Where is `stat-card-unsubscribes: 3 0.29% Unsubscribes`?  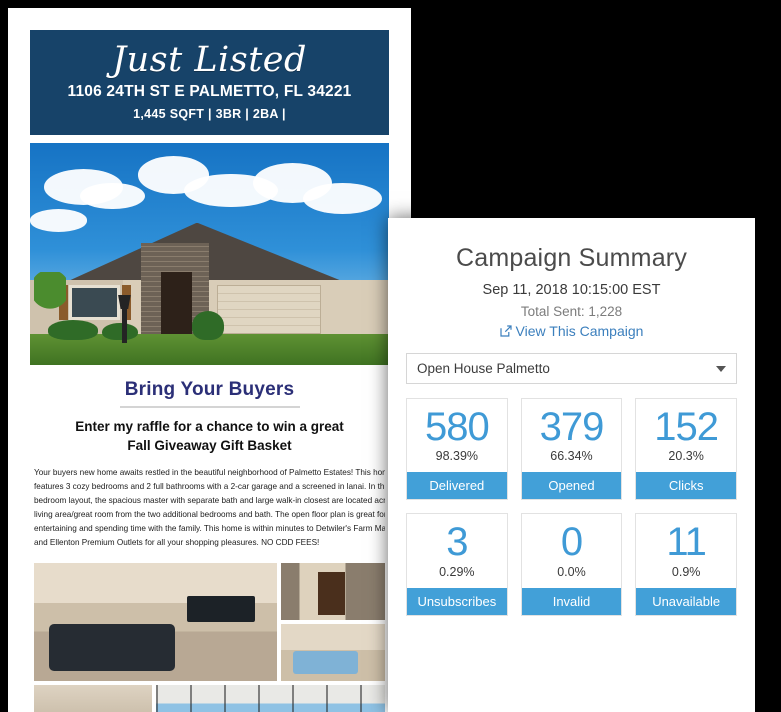 stat-card-unsubscribes: 3 0.29% Unsubscribes is located at coordinates (457, 564).